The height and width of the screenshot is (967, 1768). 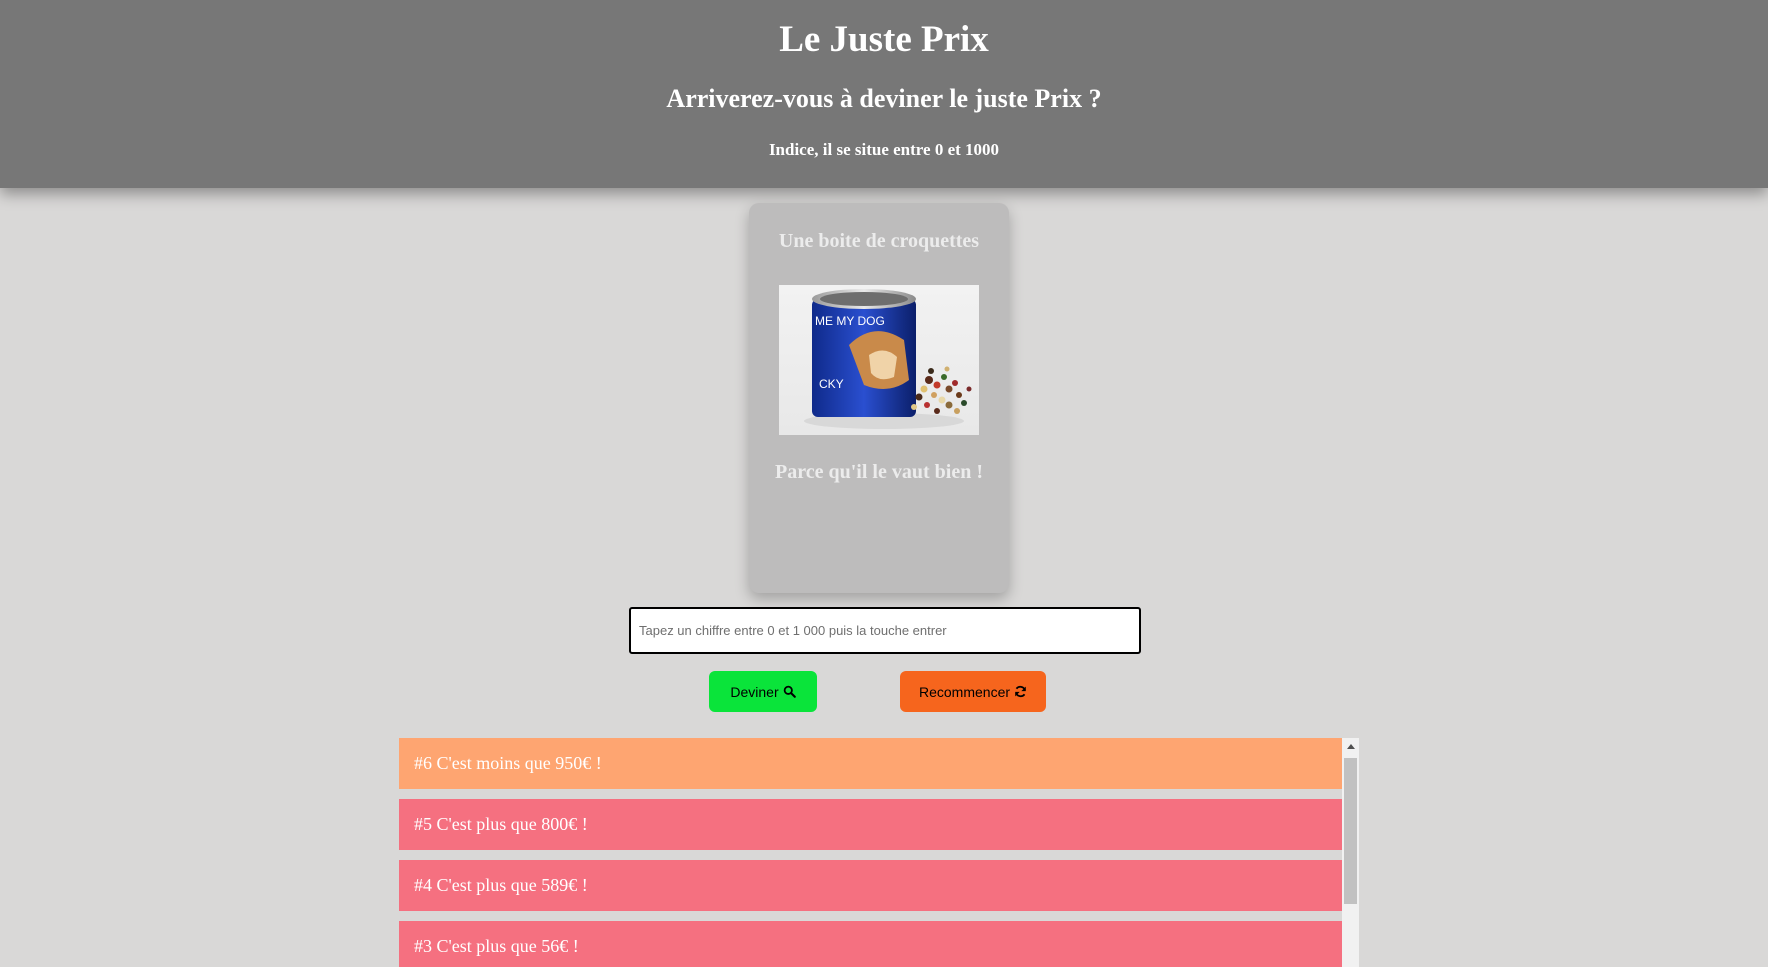 What do you see at coordinates (831, 384) in the screenshot?
I see `svg-text: CKY` at bounding box center [831, 384].